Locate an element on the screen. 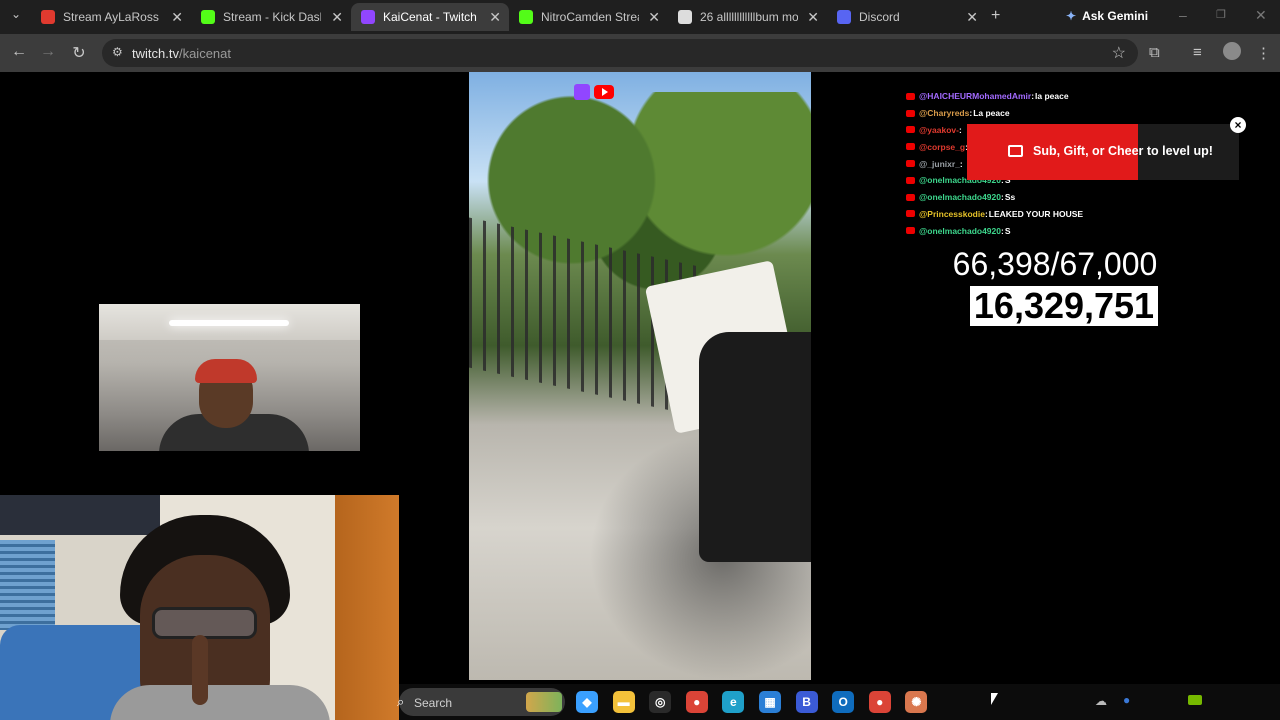 This screenshot has width=1280, height=720. reactor-camera-feed is located at coordinates (199, 607).